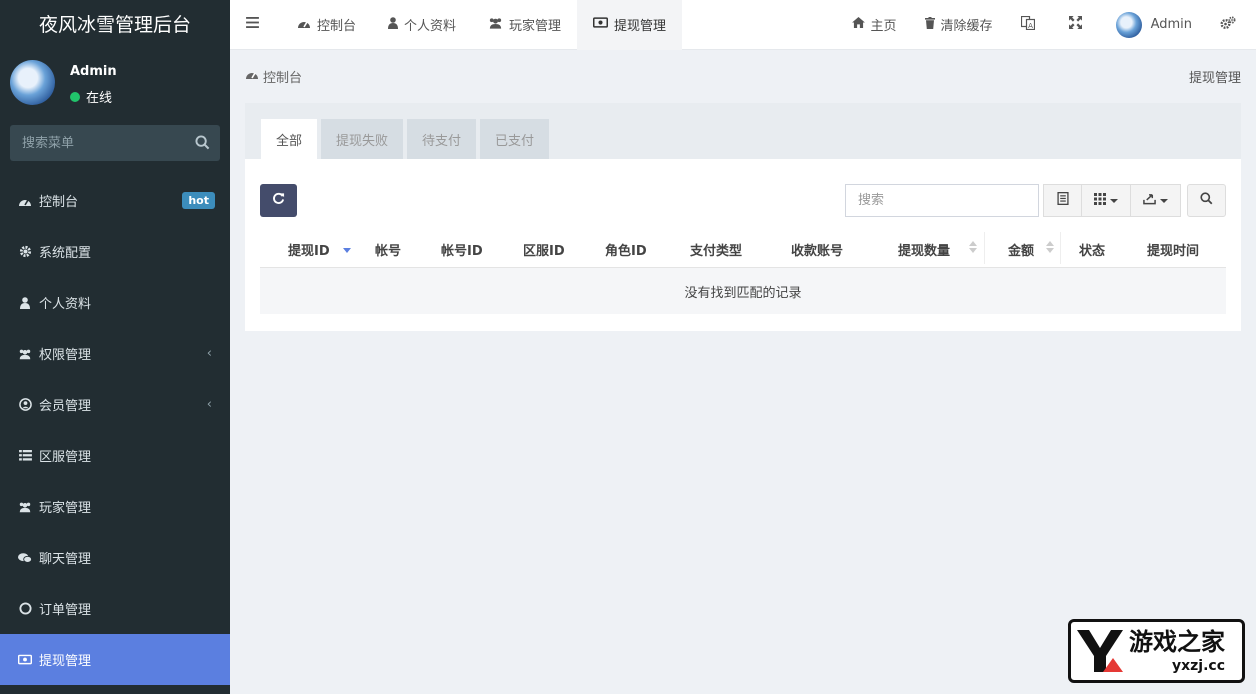  Describe the element at coordinates (1198, 665) in the screenshot. I see `watermark-url: yxzj.cc` at that location.